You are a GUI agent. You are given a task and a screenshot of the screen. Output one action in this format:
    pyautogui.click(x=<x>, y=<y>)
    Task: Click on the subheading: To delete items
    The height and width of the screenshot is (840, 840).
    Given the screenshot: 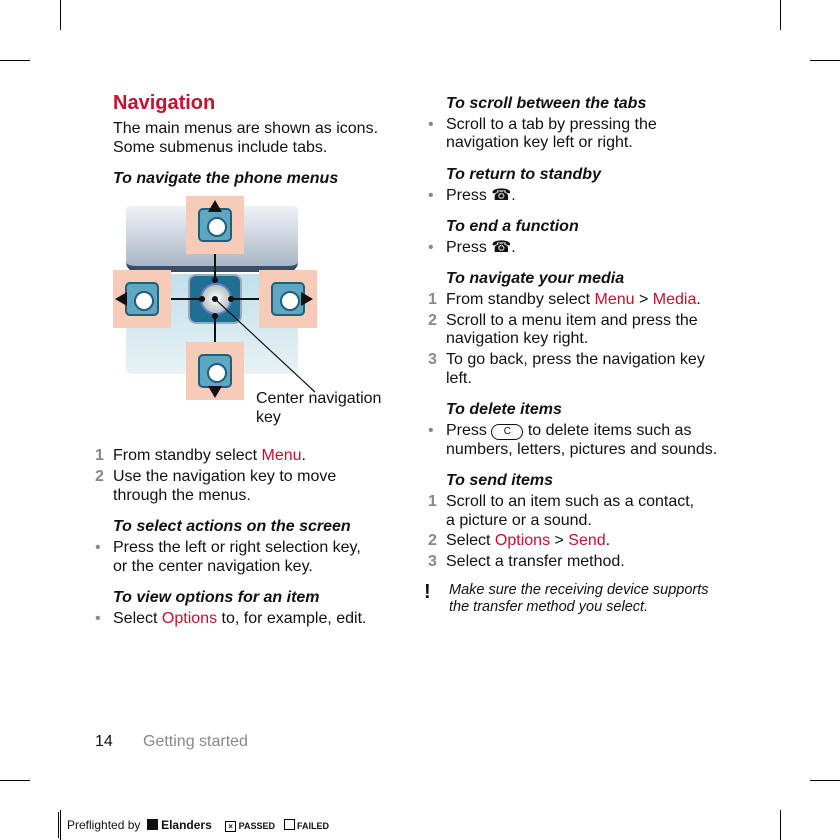 What is the action you would take?
    pyautogui.click(x=504, y=409)
    